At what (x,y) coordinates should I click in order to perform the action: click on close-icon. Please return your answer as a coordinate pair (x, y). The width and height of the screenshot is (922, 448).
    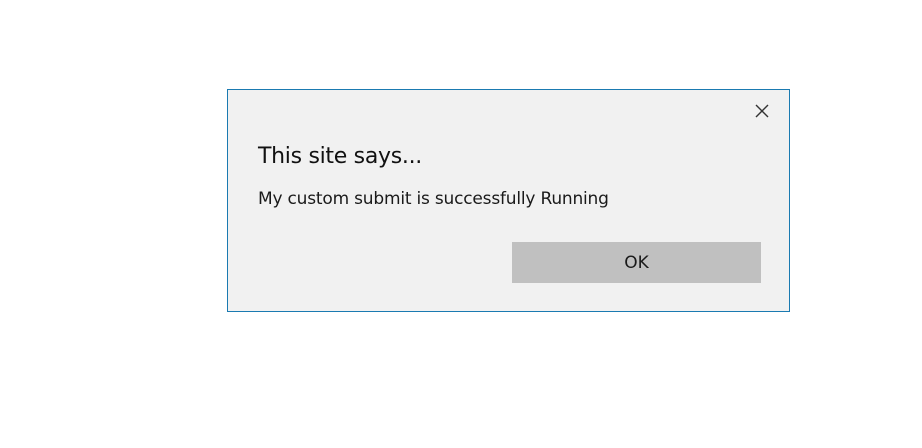
    Looking at the image, I should click on (762, 111).